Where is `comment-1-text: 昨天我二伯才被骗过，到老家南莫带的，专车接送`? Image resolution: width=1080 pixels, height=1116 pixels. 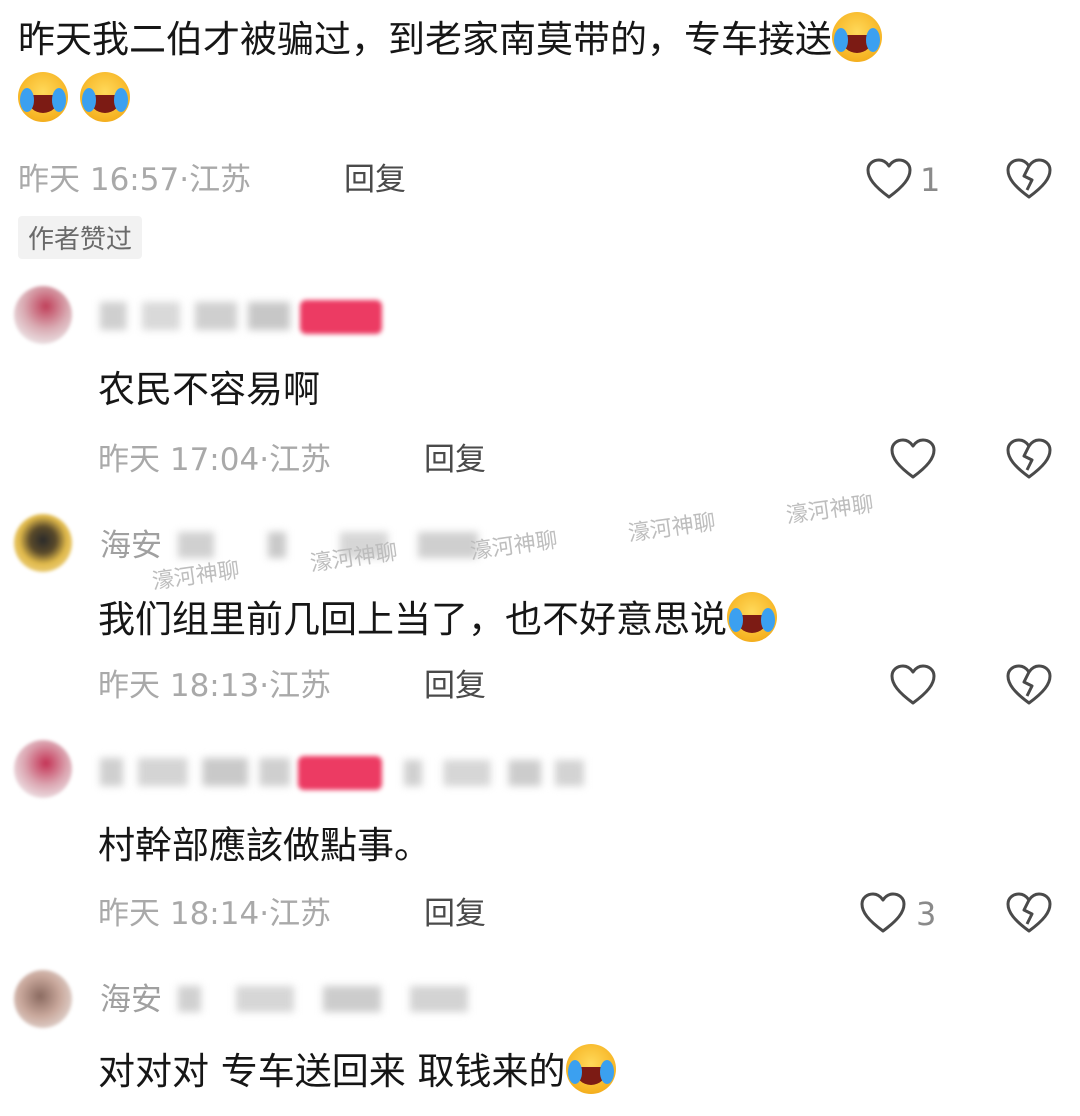
comment-1-text: 昨天我二伯才被骗过，到老家南莫带的，专车接送 is located at coordinates (543, 69).